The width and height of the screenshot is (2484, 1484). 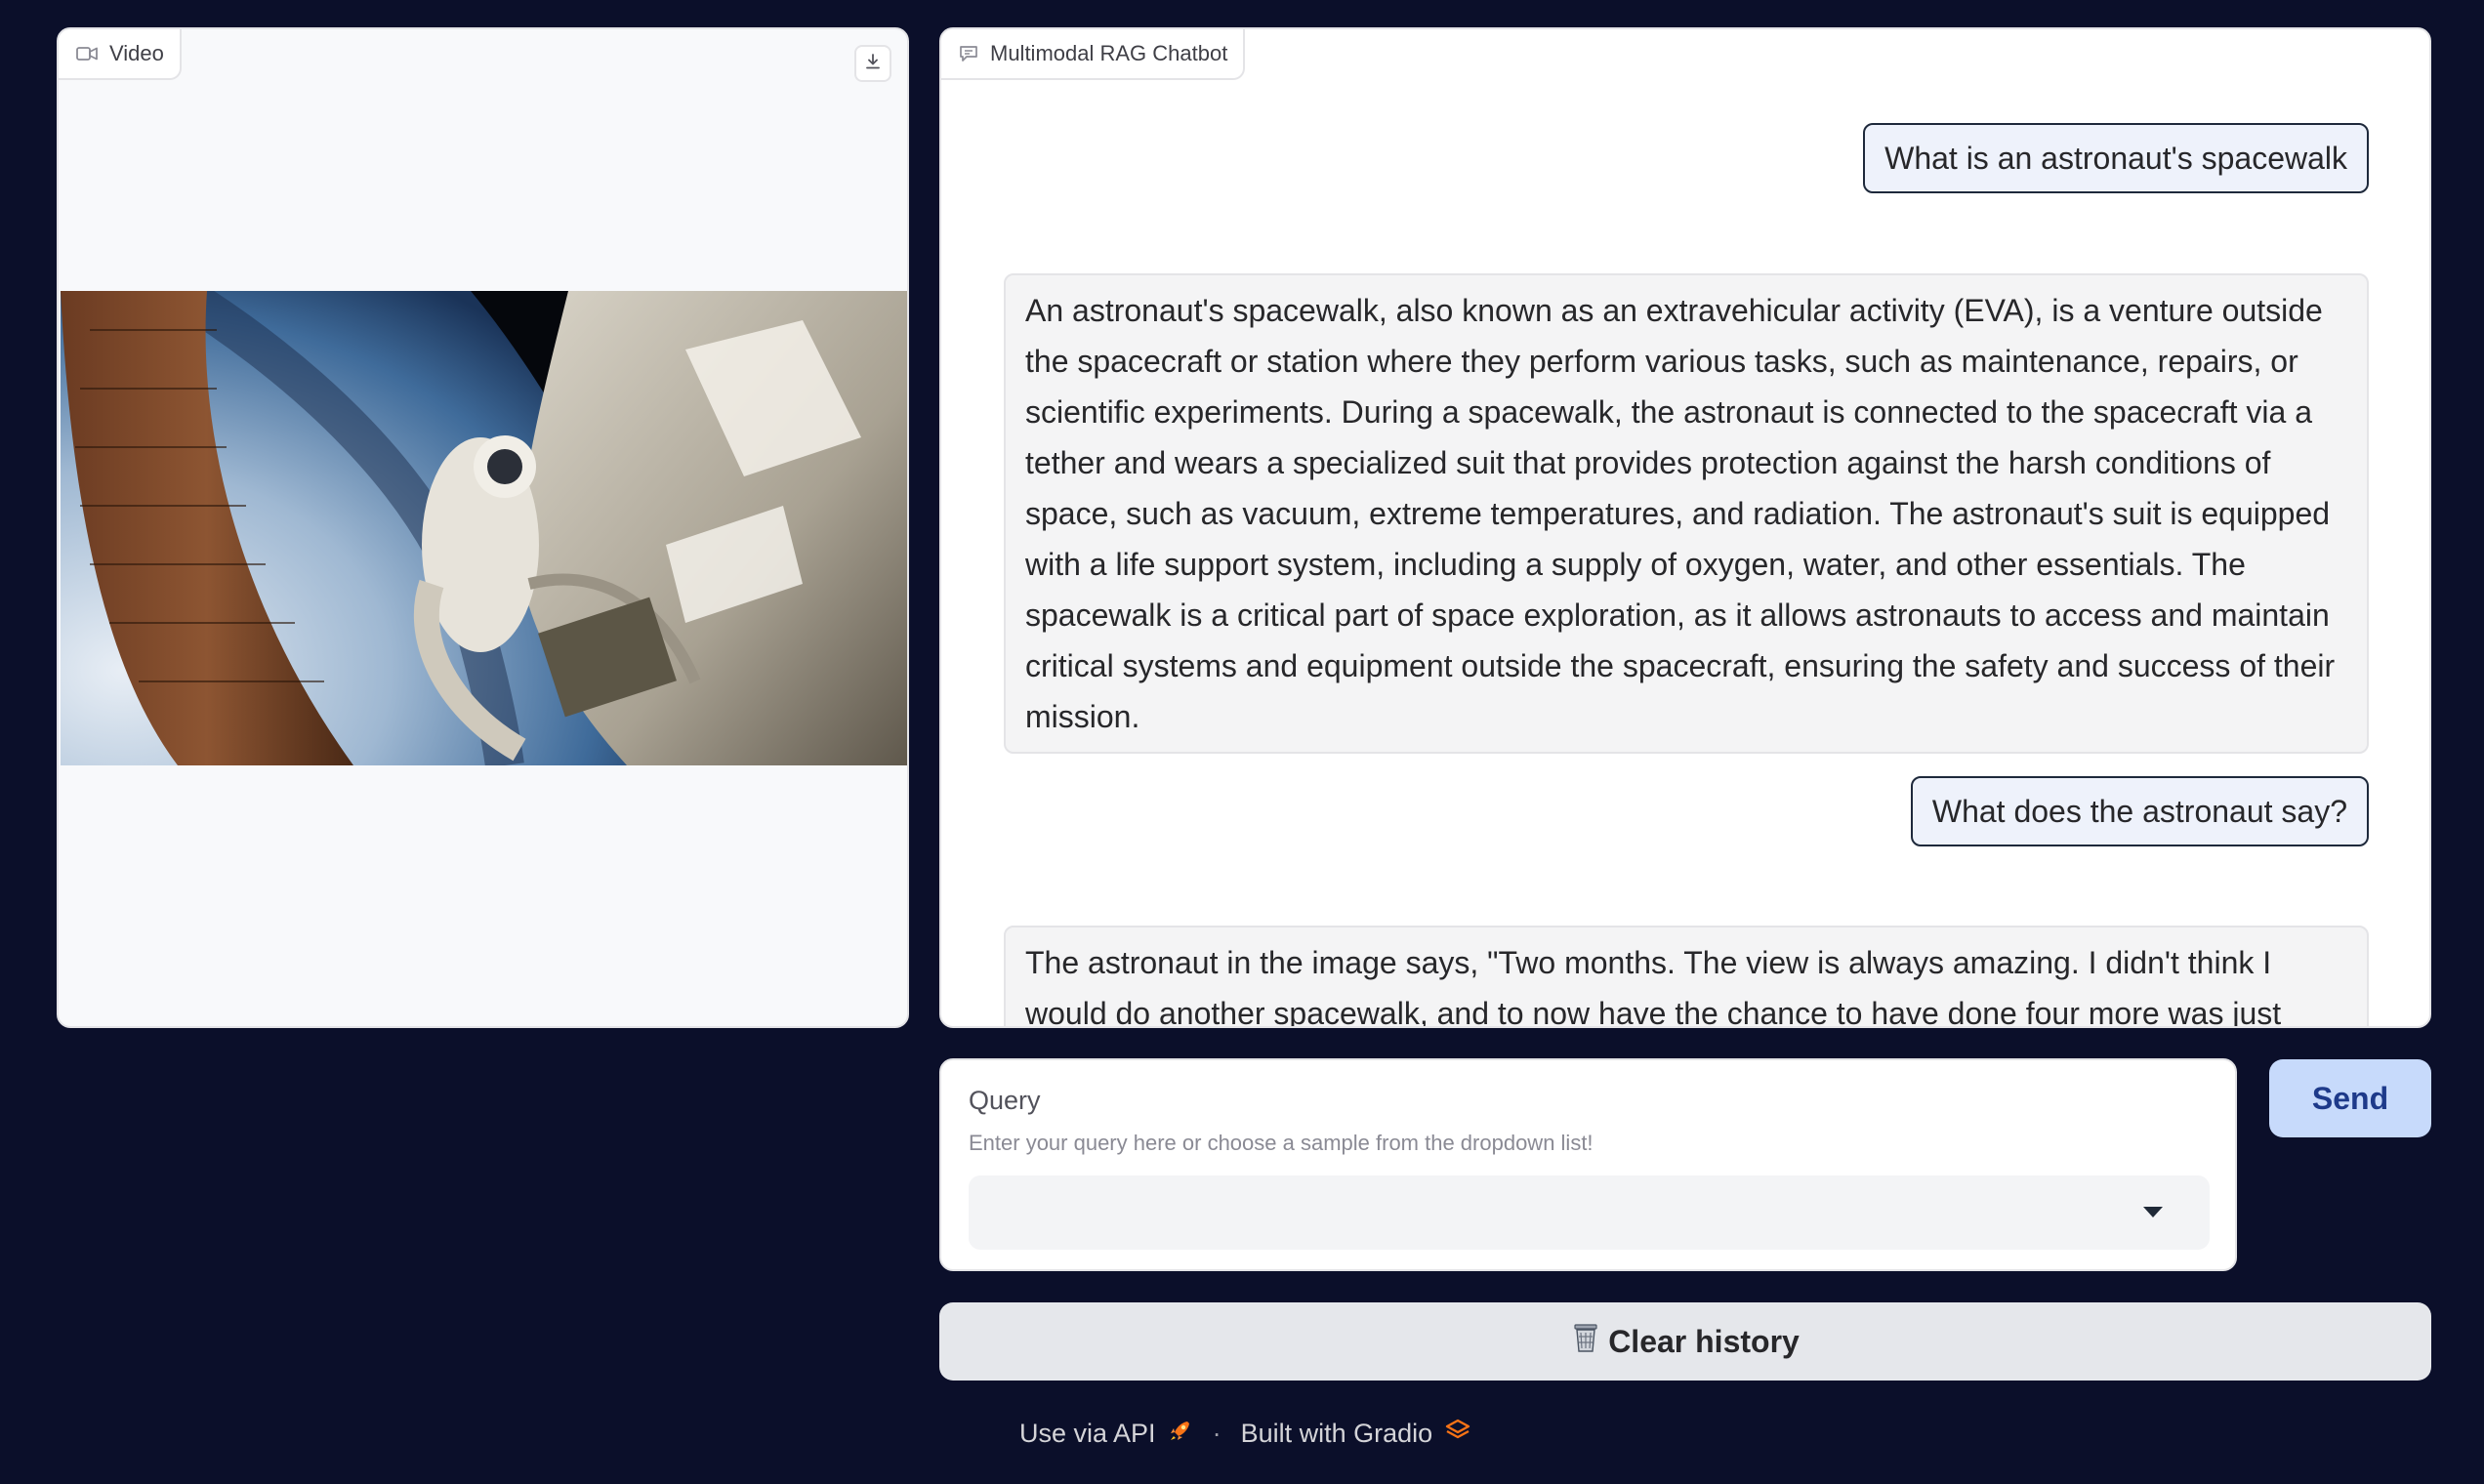 I want to click on gradio-logo-icon, so click(x=1458, y=1434).